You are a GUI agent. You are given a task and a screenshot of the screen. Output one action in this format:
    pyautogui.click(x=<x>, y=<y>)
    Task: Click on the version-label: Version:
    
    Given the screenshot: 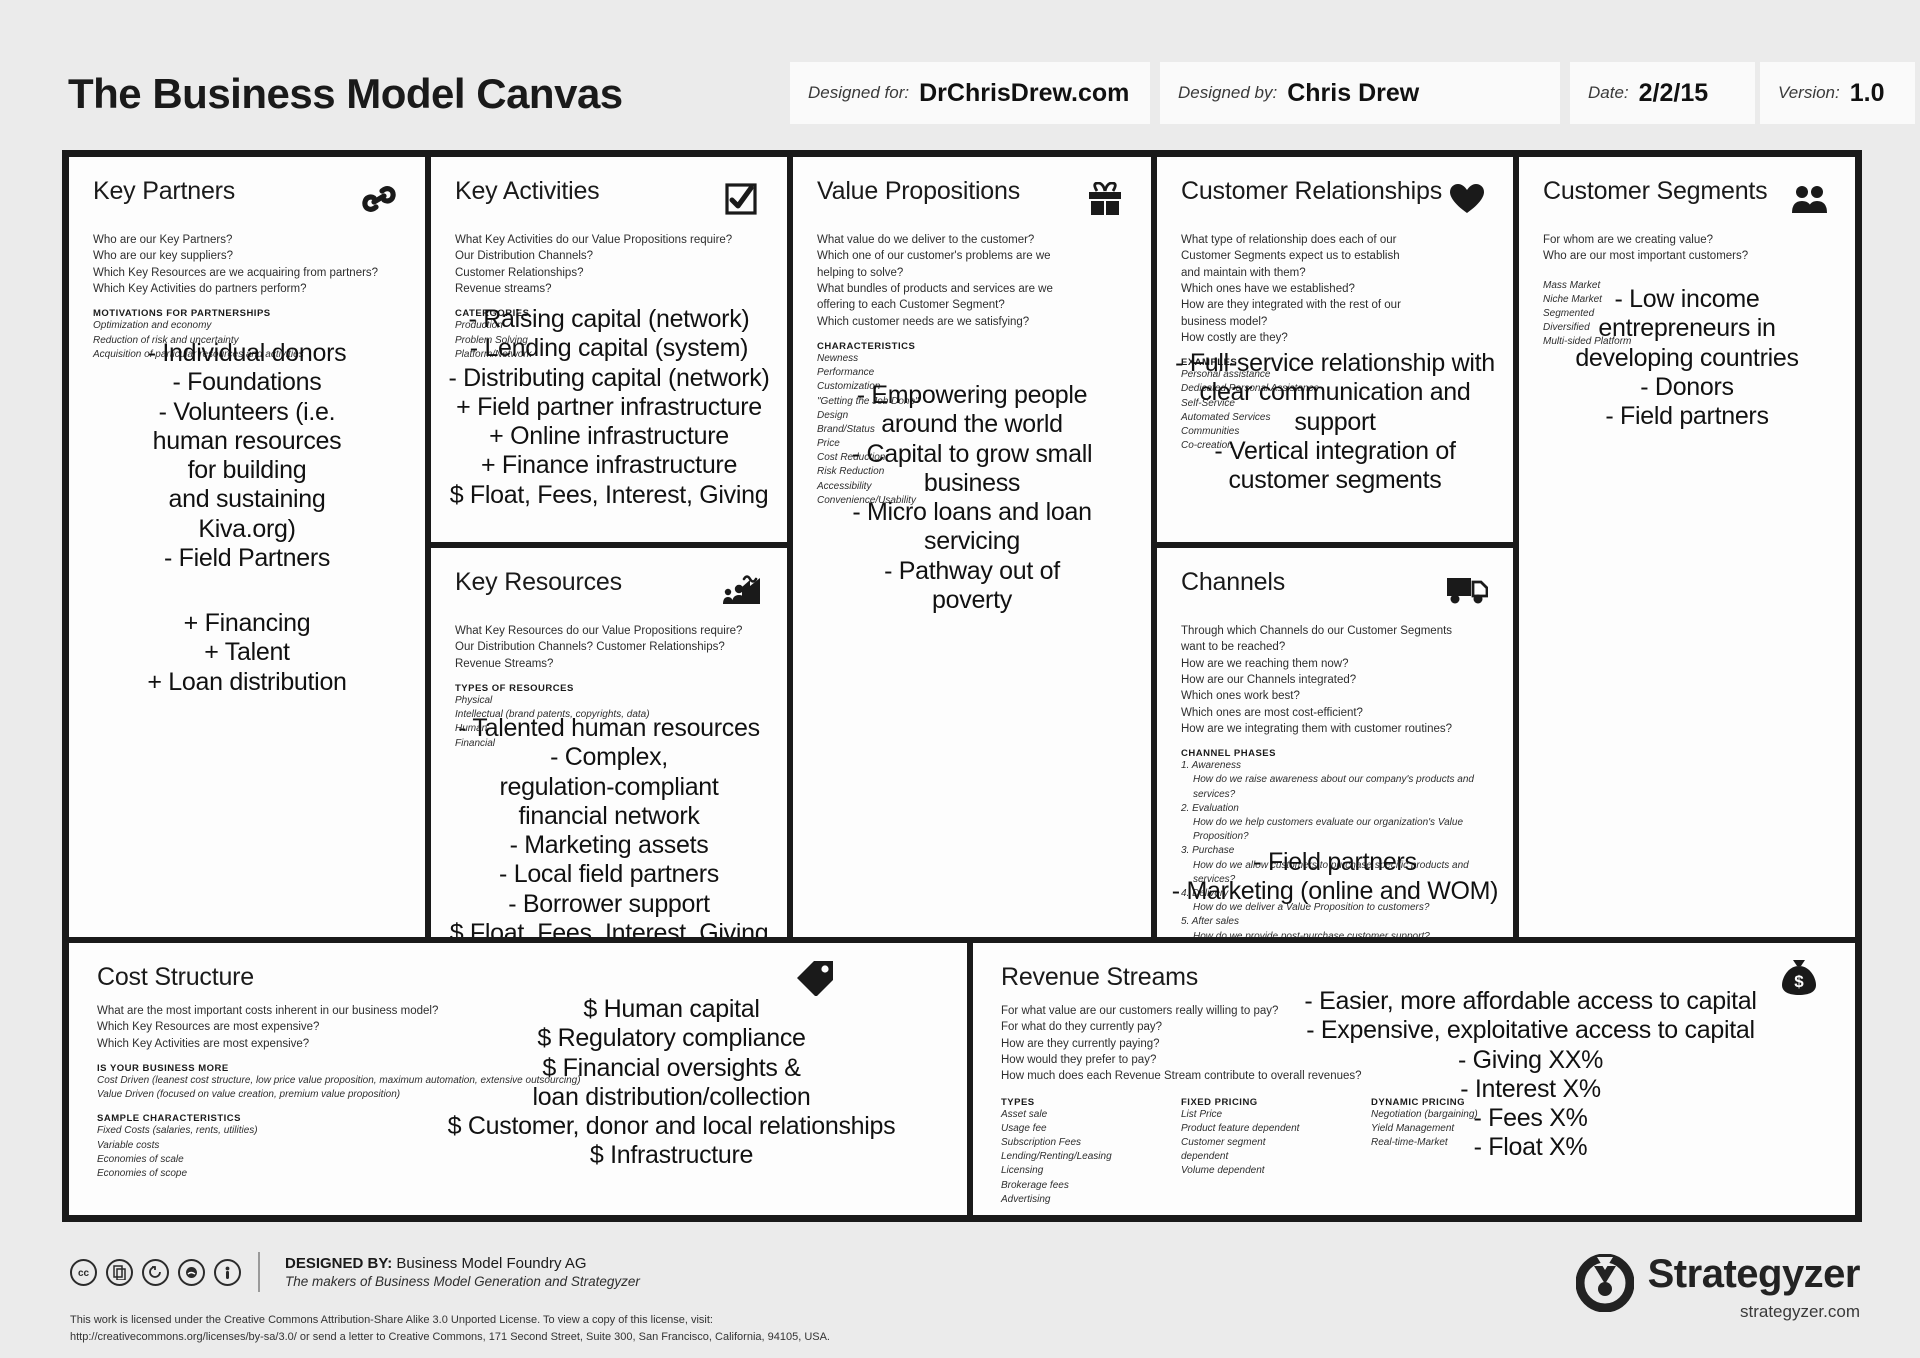 What is the action you would take?
    pyautogui.click(x=1809, y=92)
    